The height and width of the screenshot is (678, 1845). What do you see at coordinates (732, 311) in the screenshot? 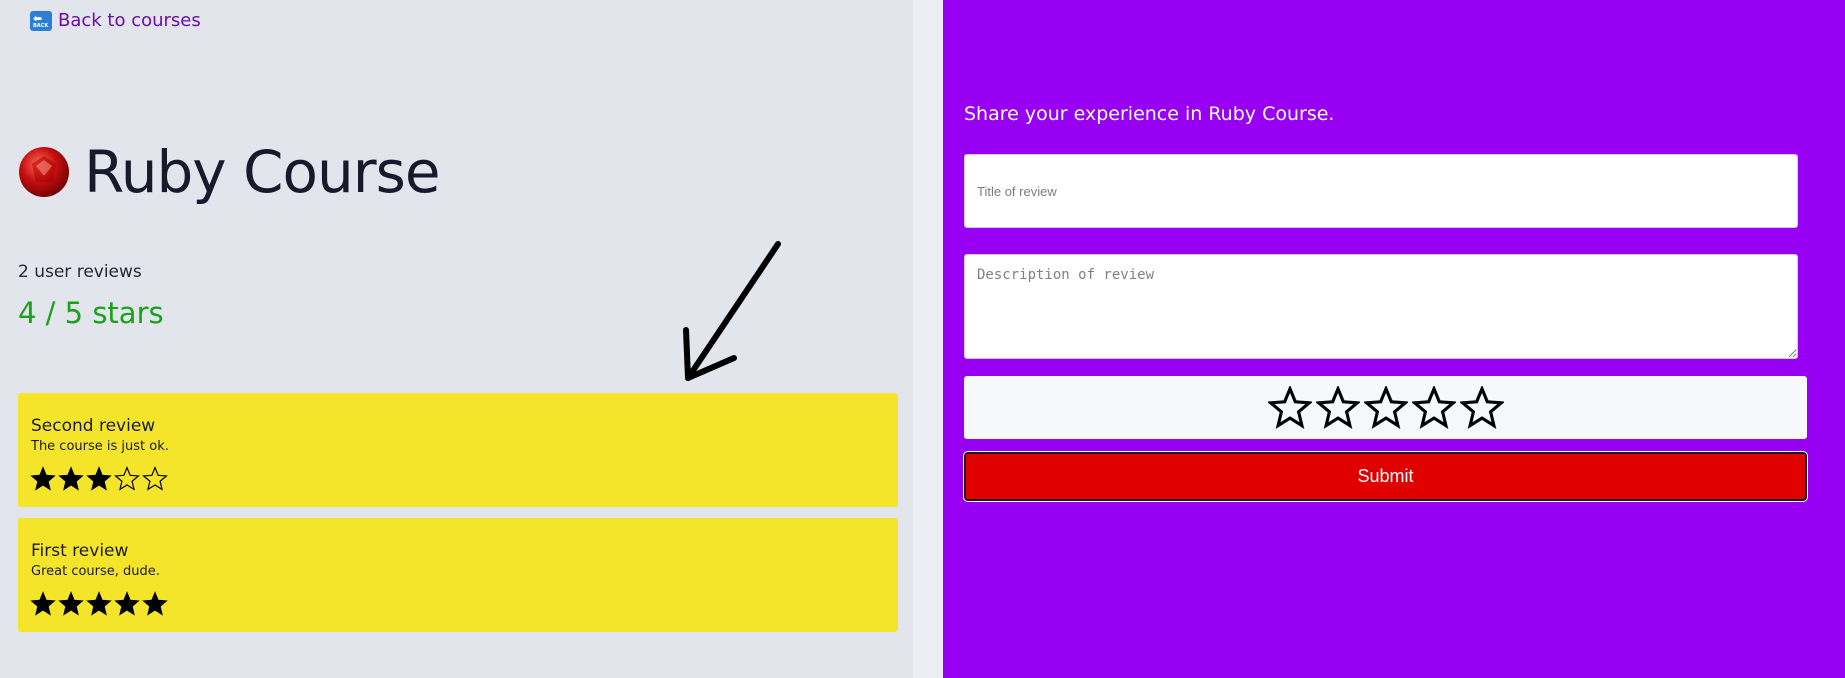
I see `annotation-arrow-icon` at bounding box center [732, 311].